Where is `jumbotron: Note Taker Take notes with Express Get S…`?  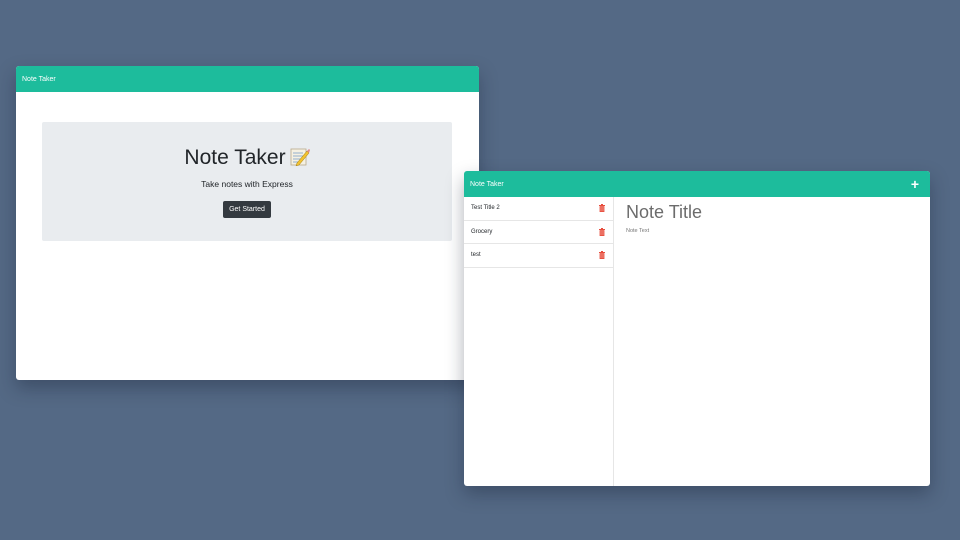
jumbotron: Note Taker Take notes with Express Get S… is located at coordinates (247, 181).